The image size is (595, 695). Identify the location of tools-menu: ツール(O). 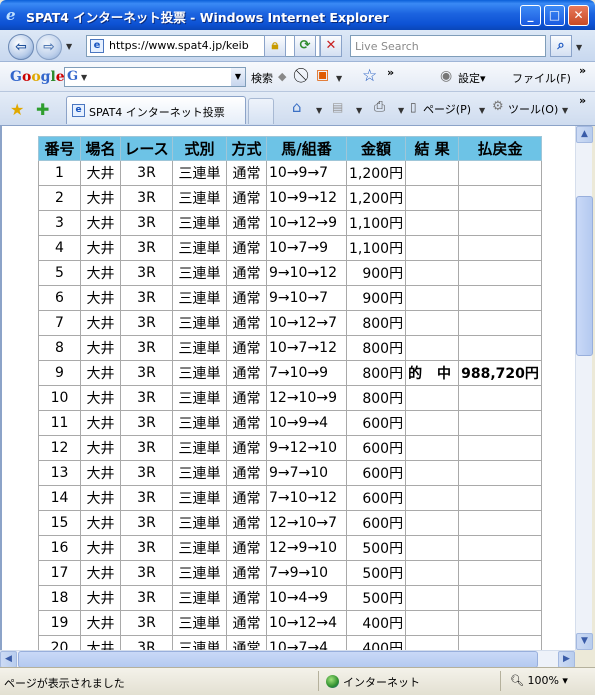
(533, 109).